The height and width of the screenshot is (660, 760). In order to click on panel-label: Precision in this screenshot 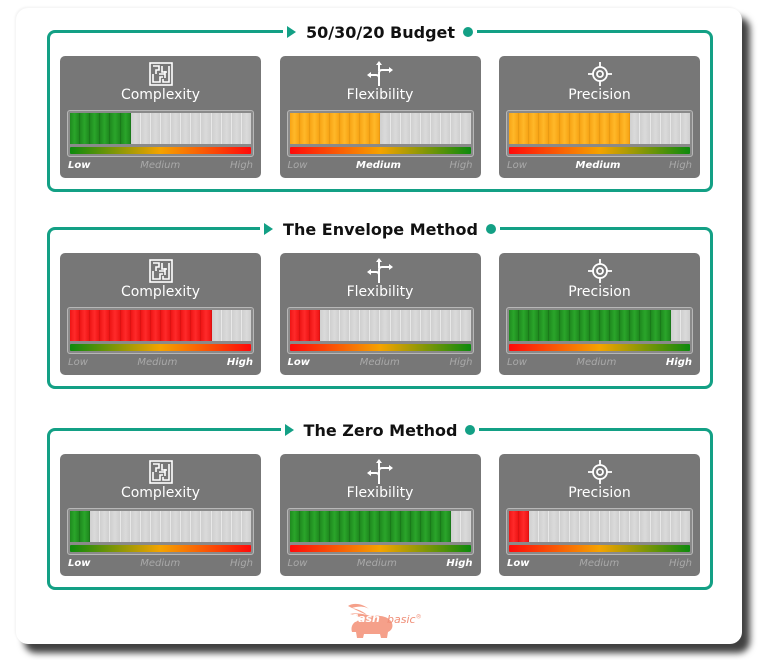, I will do `click(599, 493)`.